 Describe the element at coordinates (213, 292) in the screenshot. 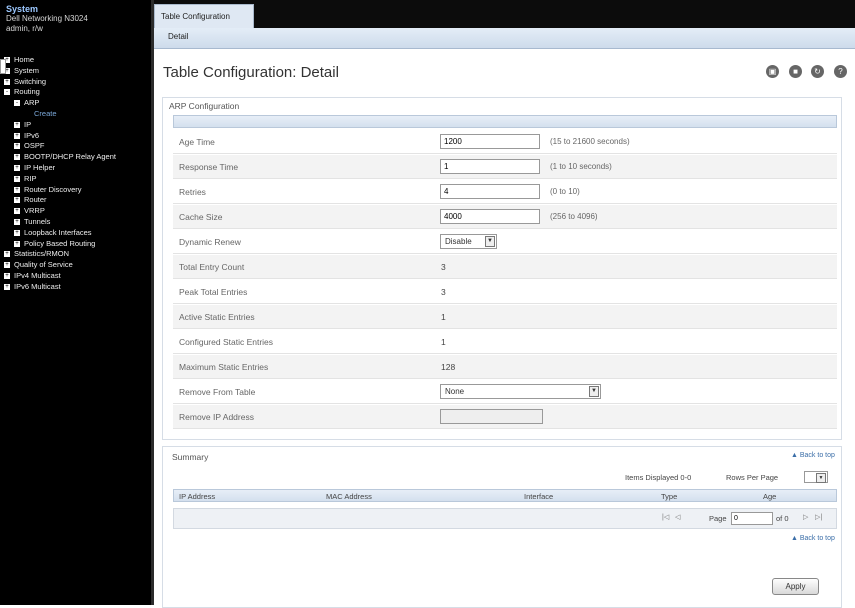

I see `arp-row-label: Peak Total Entries` at that location.